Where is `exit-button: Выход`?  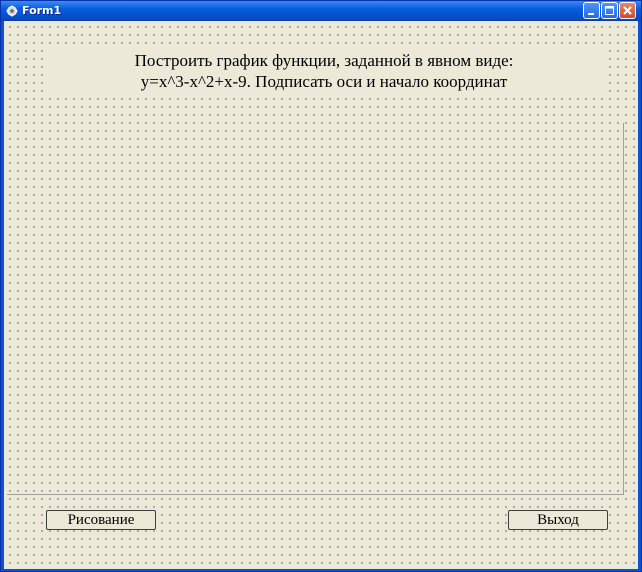 exit-button: Выход is located at coordinates (558, 520).